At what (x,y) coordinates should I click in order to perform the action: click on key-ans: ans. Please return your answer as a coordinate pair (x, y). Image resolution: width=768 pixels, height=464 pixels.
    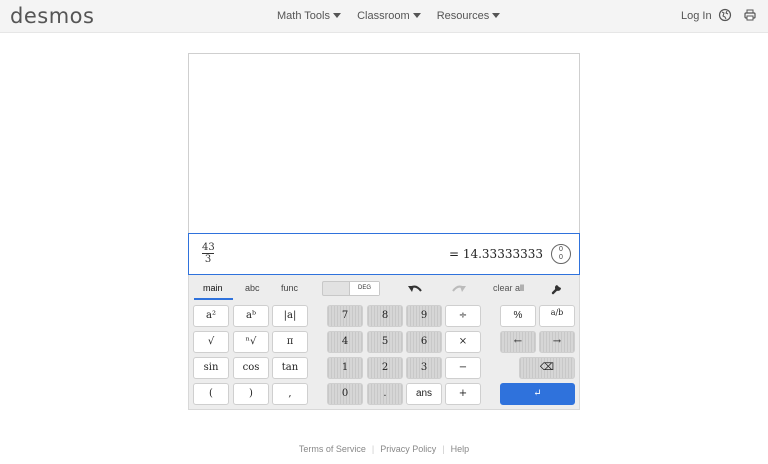
    Looking at the image, I should click on (424, 394).